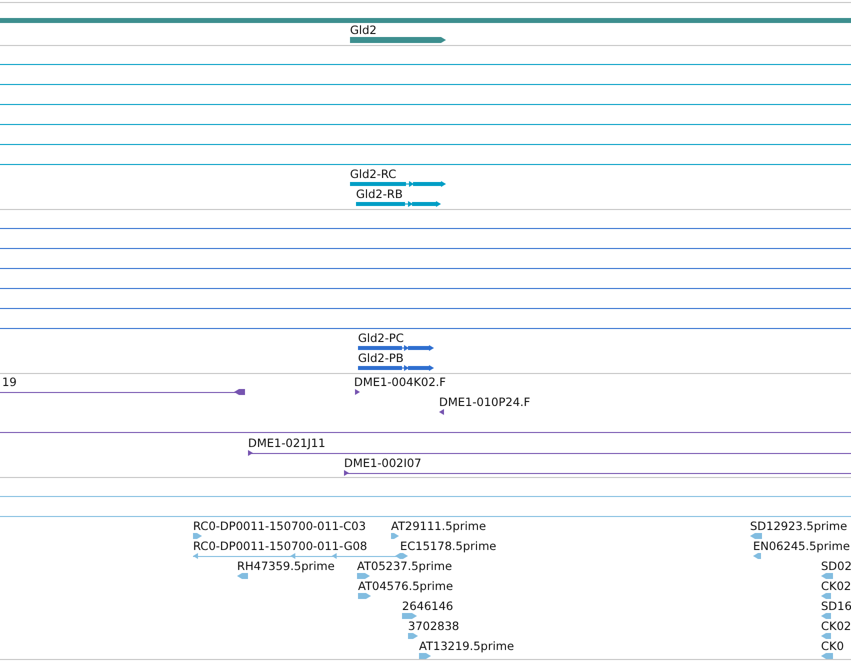  I want to click on feature-label: EC15178.5prime, so click(448, 546).